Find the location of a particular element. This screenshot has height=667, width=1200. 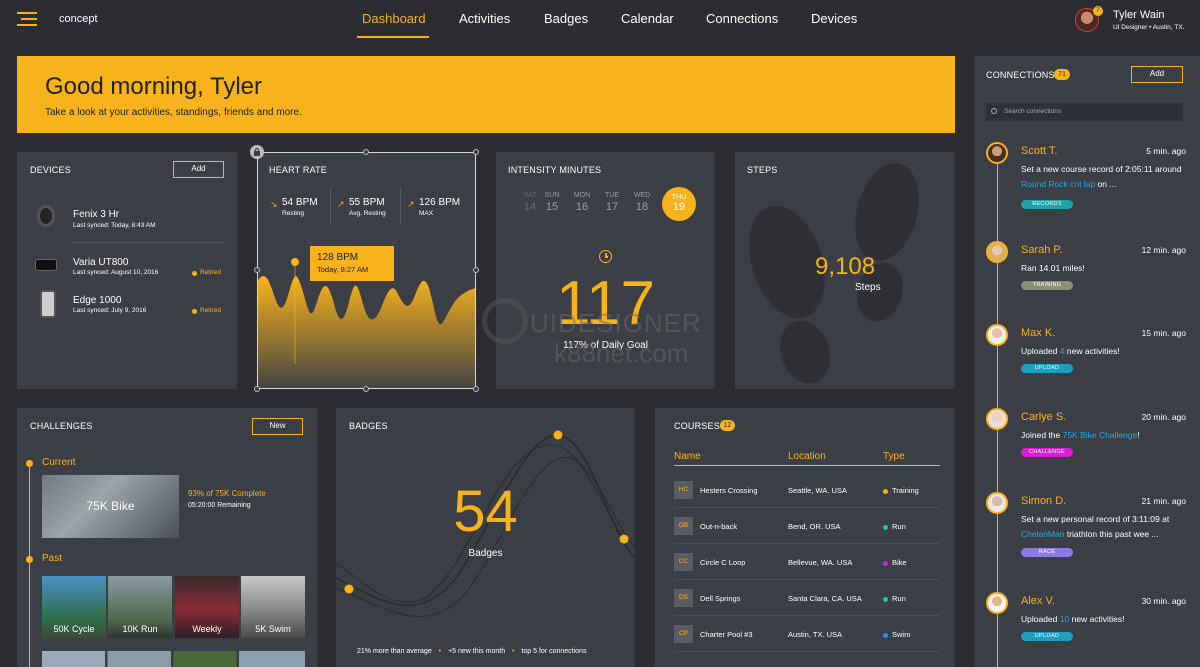

challenges-title: CHALLENGES is located at coordinates (61, 426).